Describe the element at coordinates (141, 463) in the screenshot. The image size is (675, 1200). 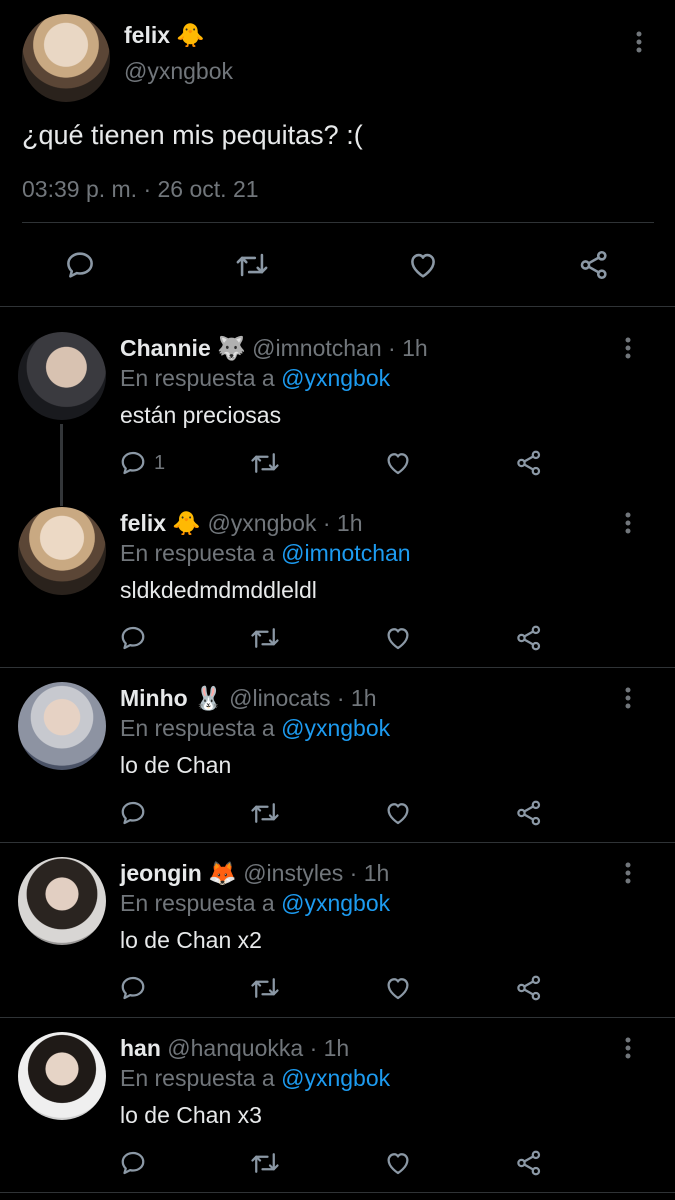
I see `reply-reply-icon: 1` at that location.